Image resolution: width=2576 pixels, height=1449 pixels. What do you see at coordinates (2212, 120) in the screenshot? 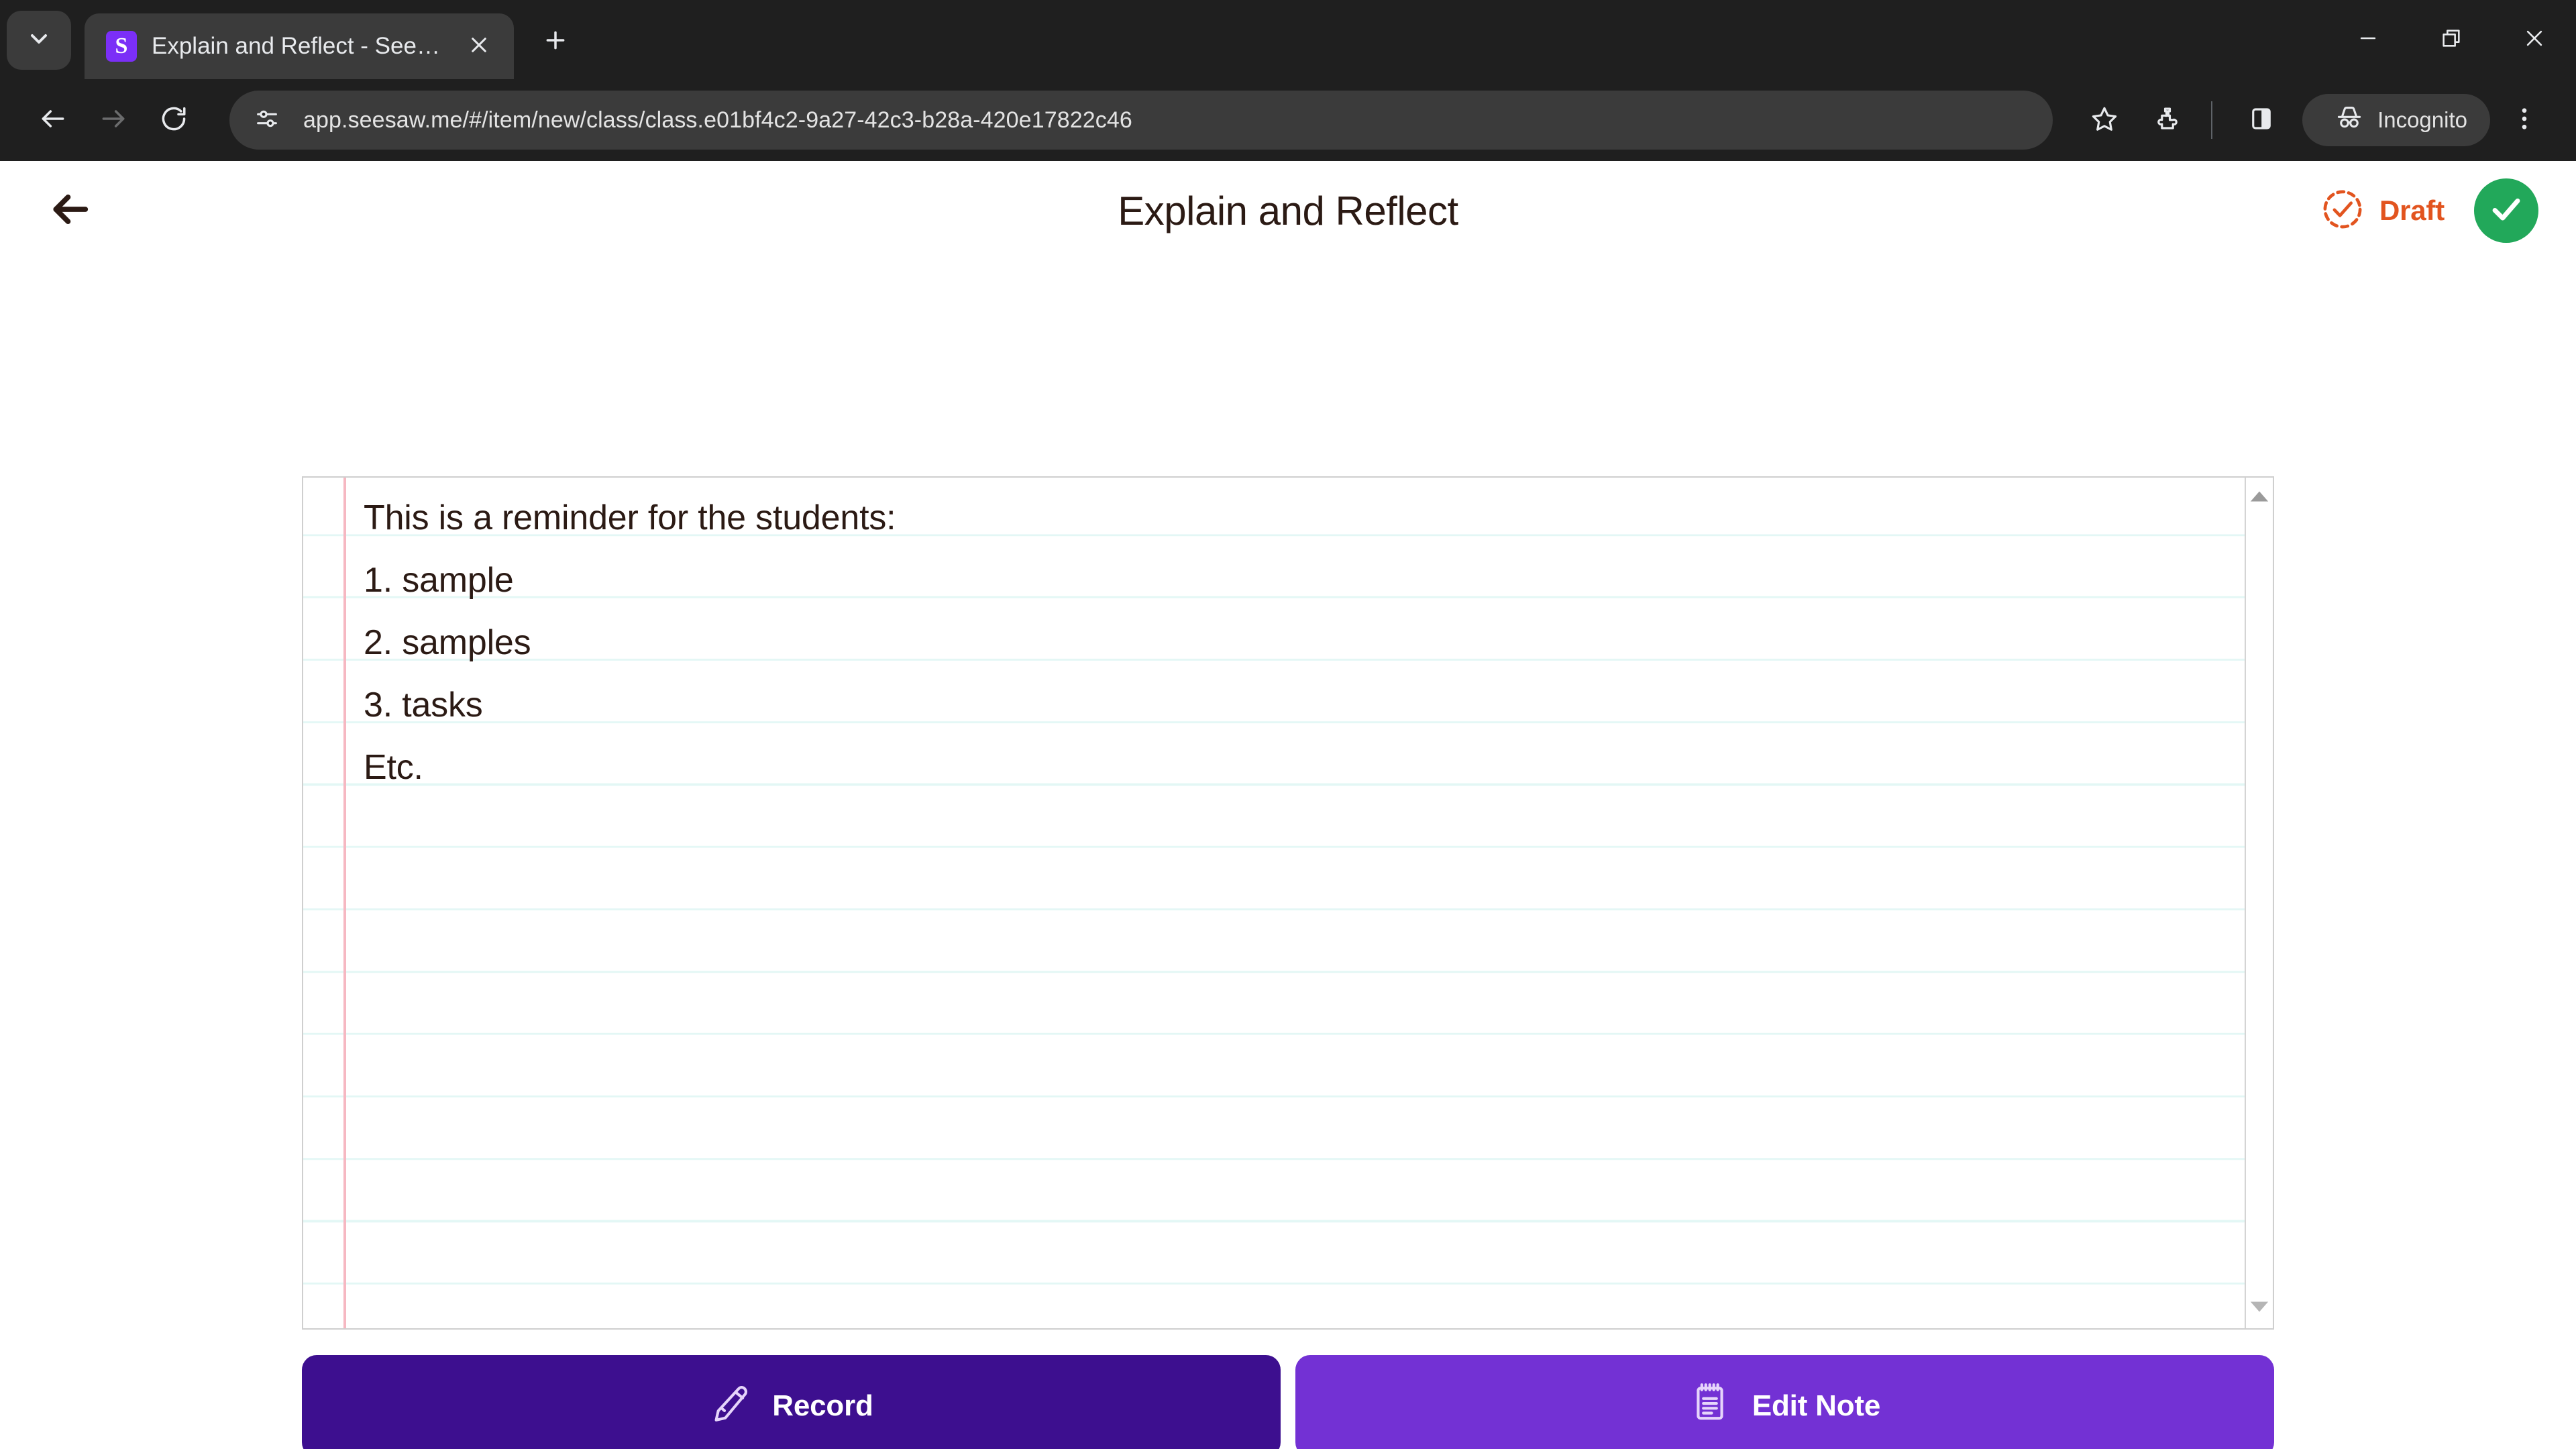
I see `toolbar-divider` at bounding box center [2212, 120].